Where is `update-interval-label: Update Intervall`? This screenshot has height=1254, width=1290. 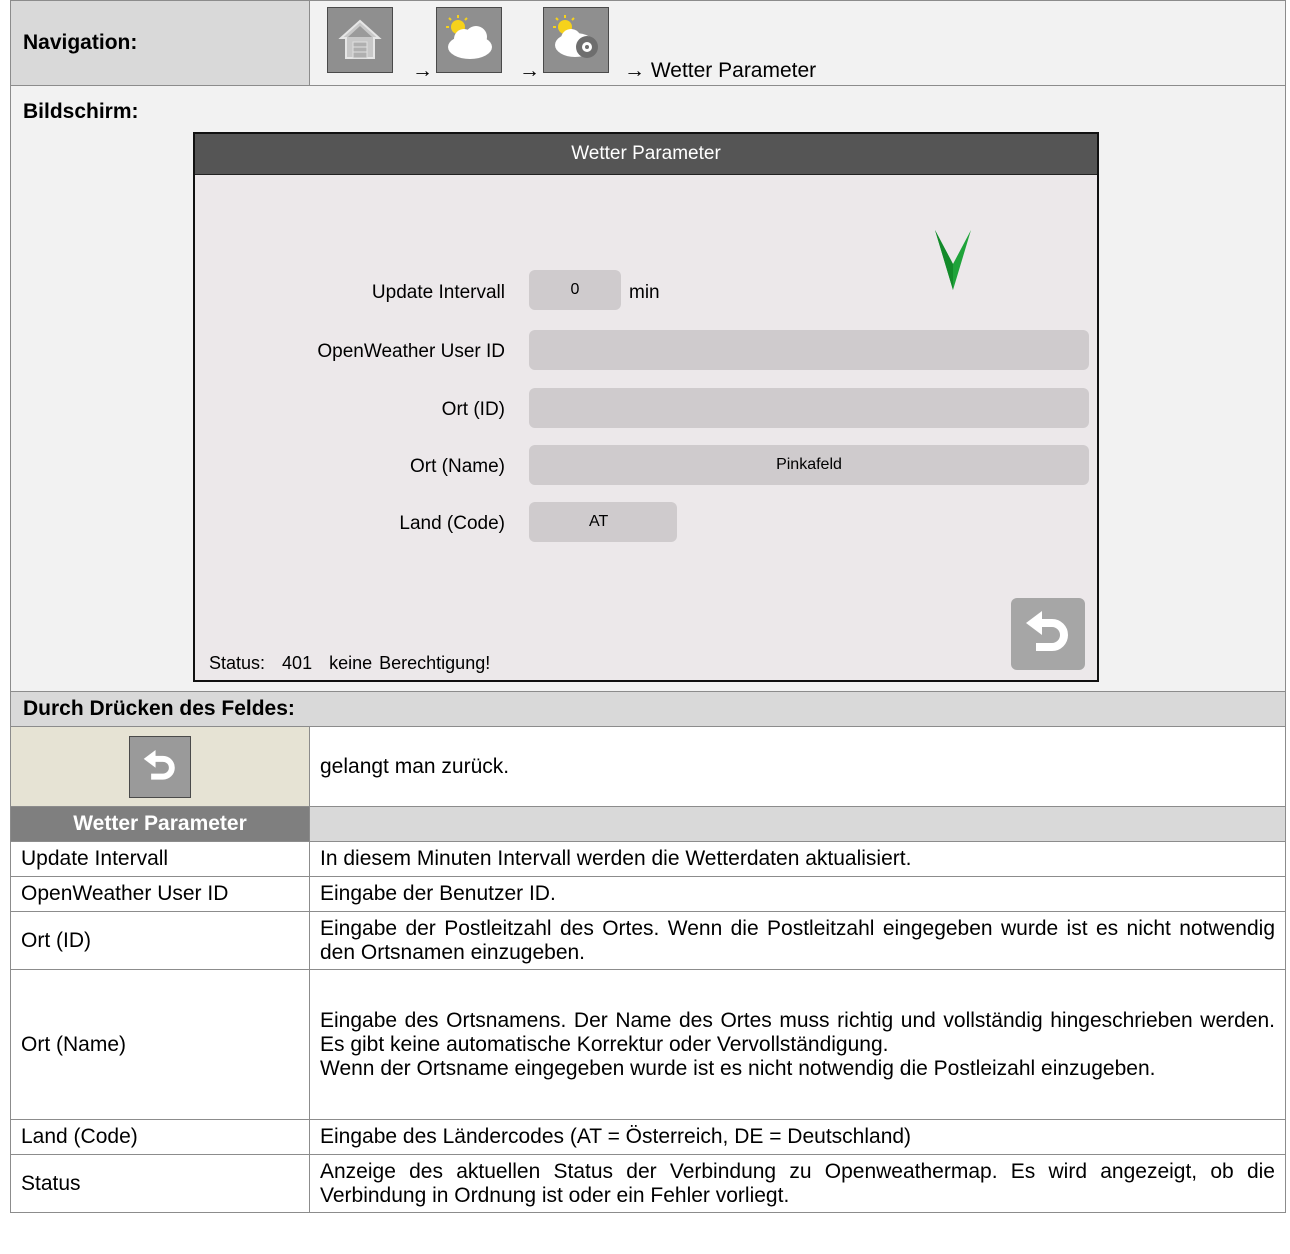
update-interval-label: Update Intervall is located at coordinates (438, 292).